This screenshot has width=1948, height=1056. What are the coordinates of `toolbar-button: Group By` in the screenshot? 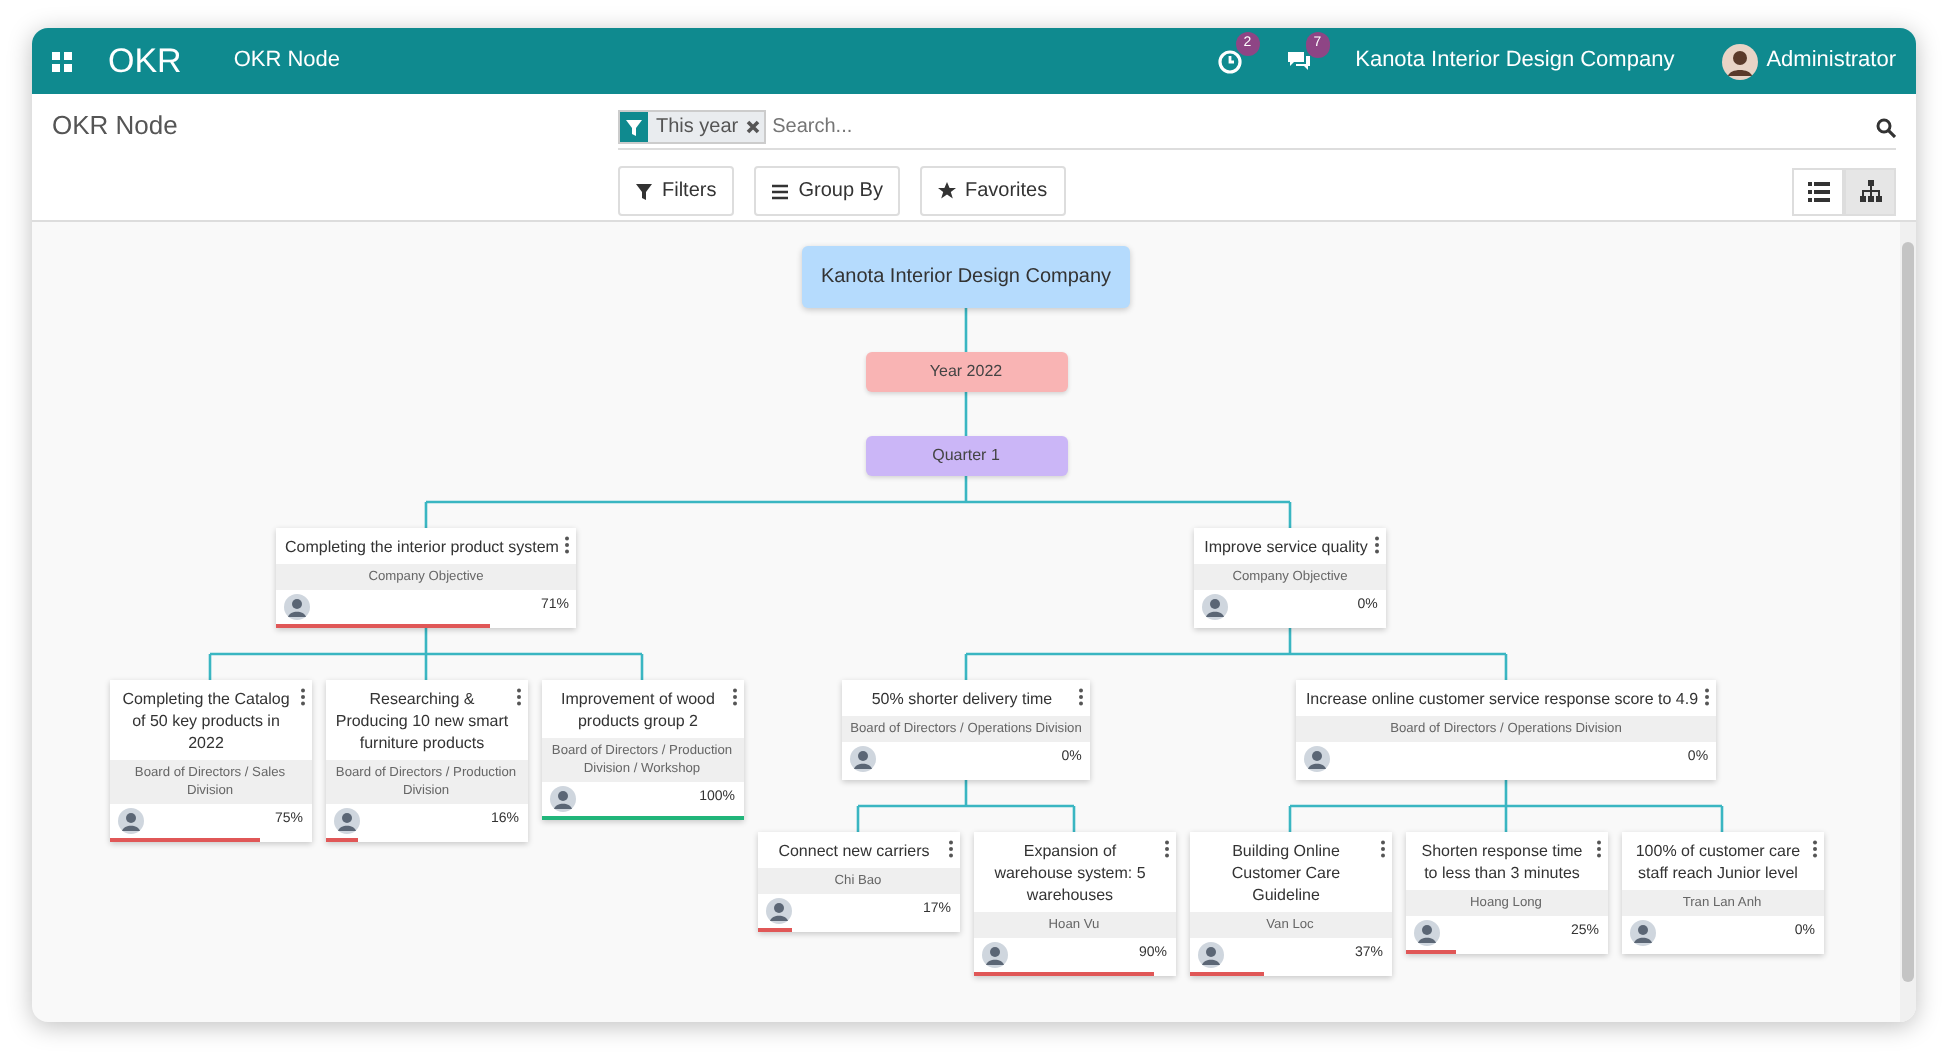 It's located at (827, 191).